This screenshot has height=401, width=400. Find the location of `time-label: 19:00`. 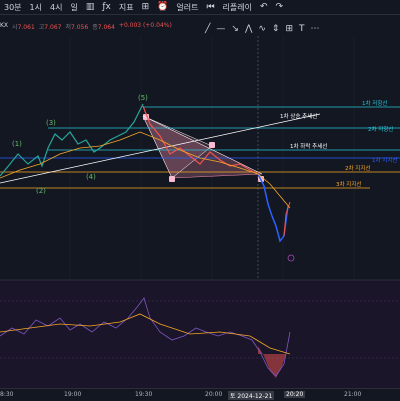

time-label: 19:00 is located at coordinates (73, 394).